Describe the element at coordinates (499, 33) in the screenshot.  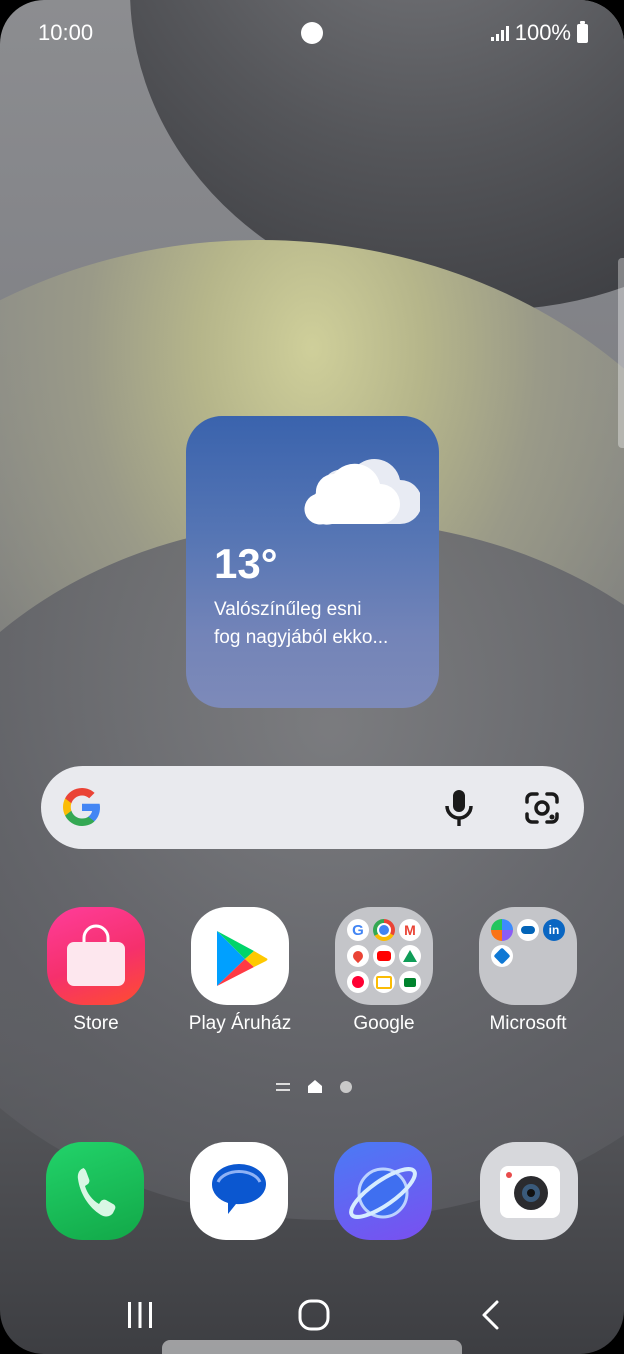
I see `signal-icon` at that location.